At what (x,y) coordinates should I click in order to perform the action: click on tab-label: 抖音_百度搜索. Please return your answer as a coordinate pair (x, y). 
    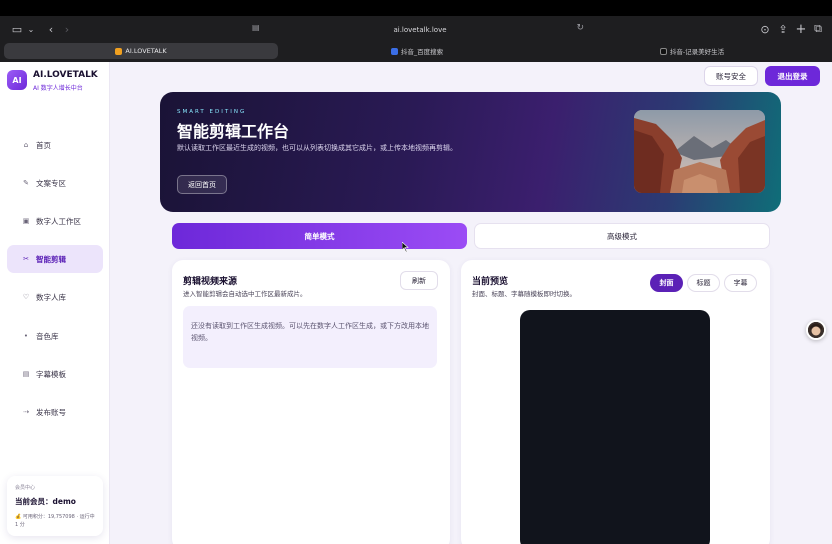
    Looking at the image, I should click on (422, 52).